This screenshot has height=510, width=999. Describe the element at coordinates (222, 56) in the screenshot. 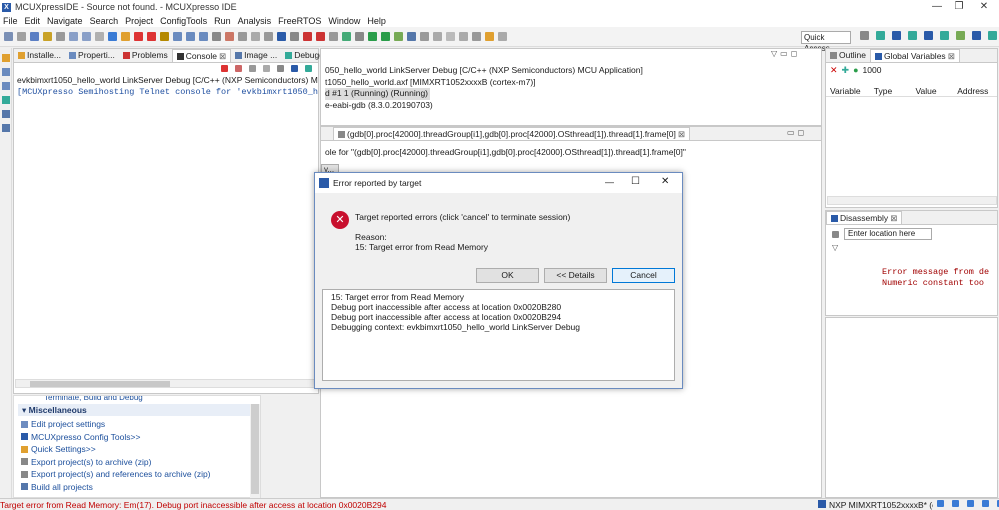

I see `close-tab-icon: ⊠` at that location.